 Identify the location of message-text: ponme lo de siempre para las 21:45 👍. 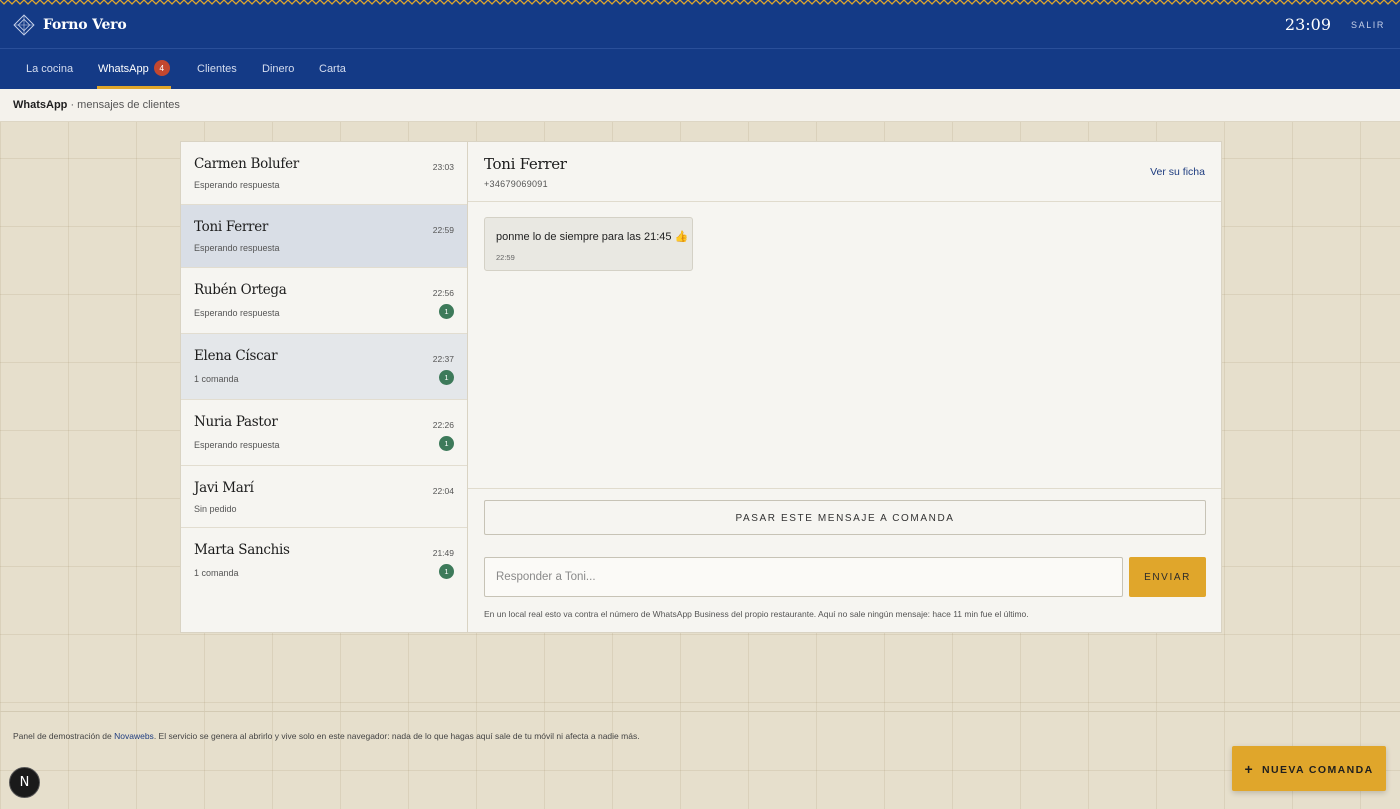
(592, 237).